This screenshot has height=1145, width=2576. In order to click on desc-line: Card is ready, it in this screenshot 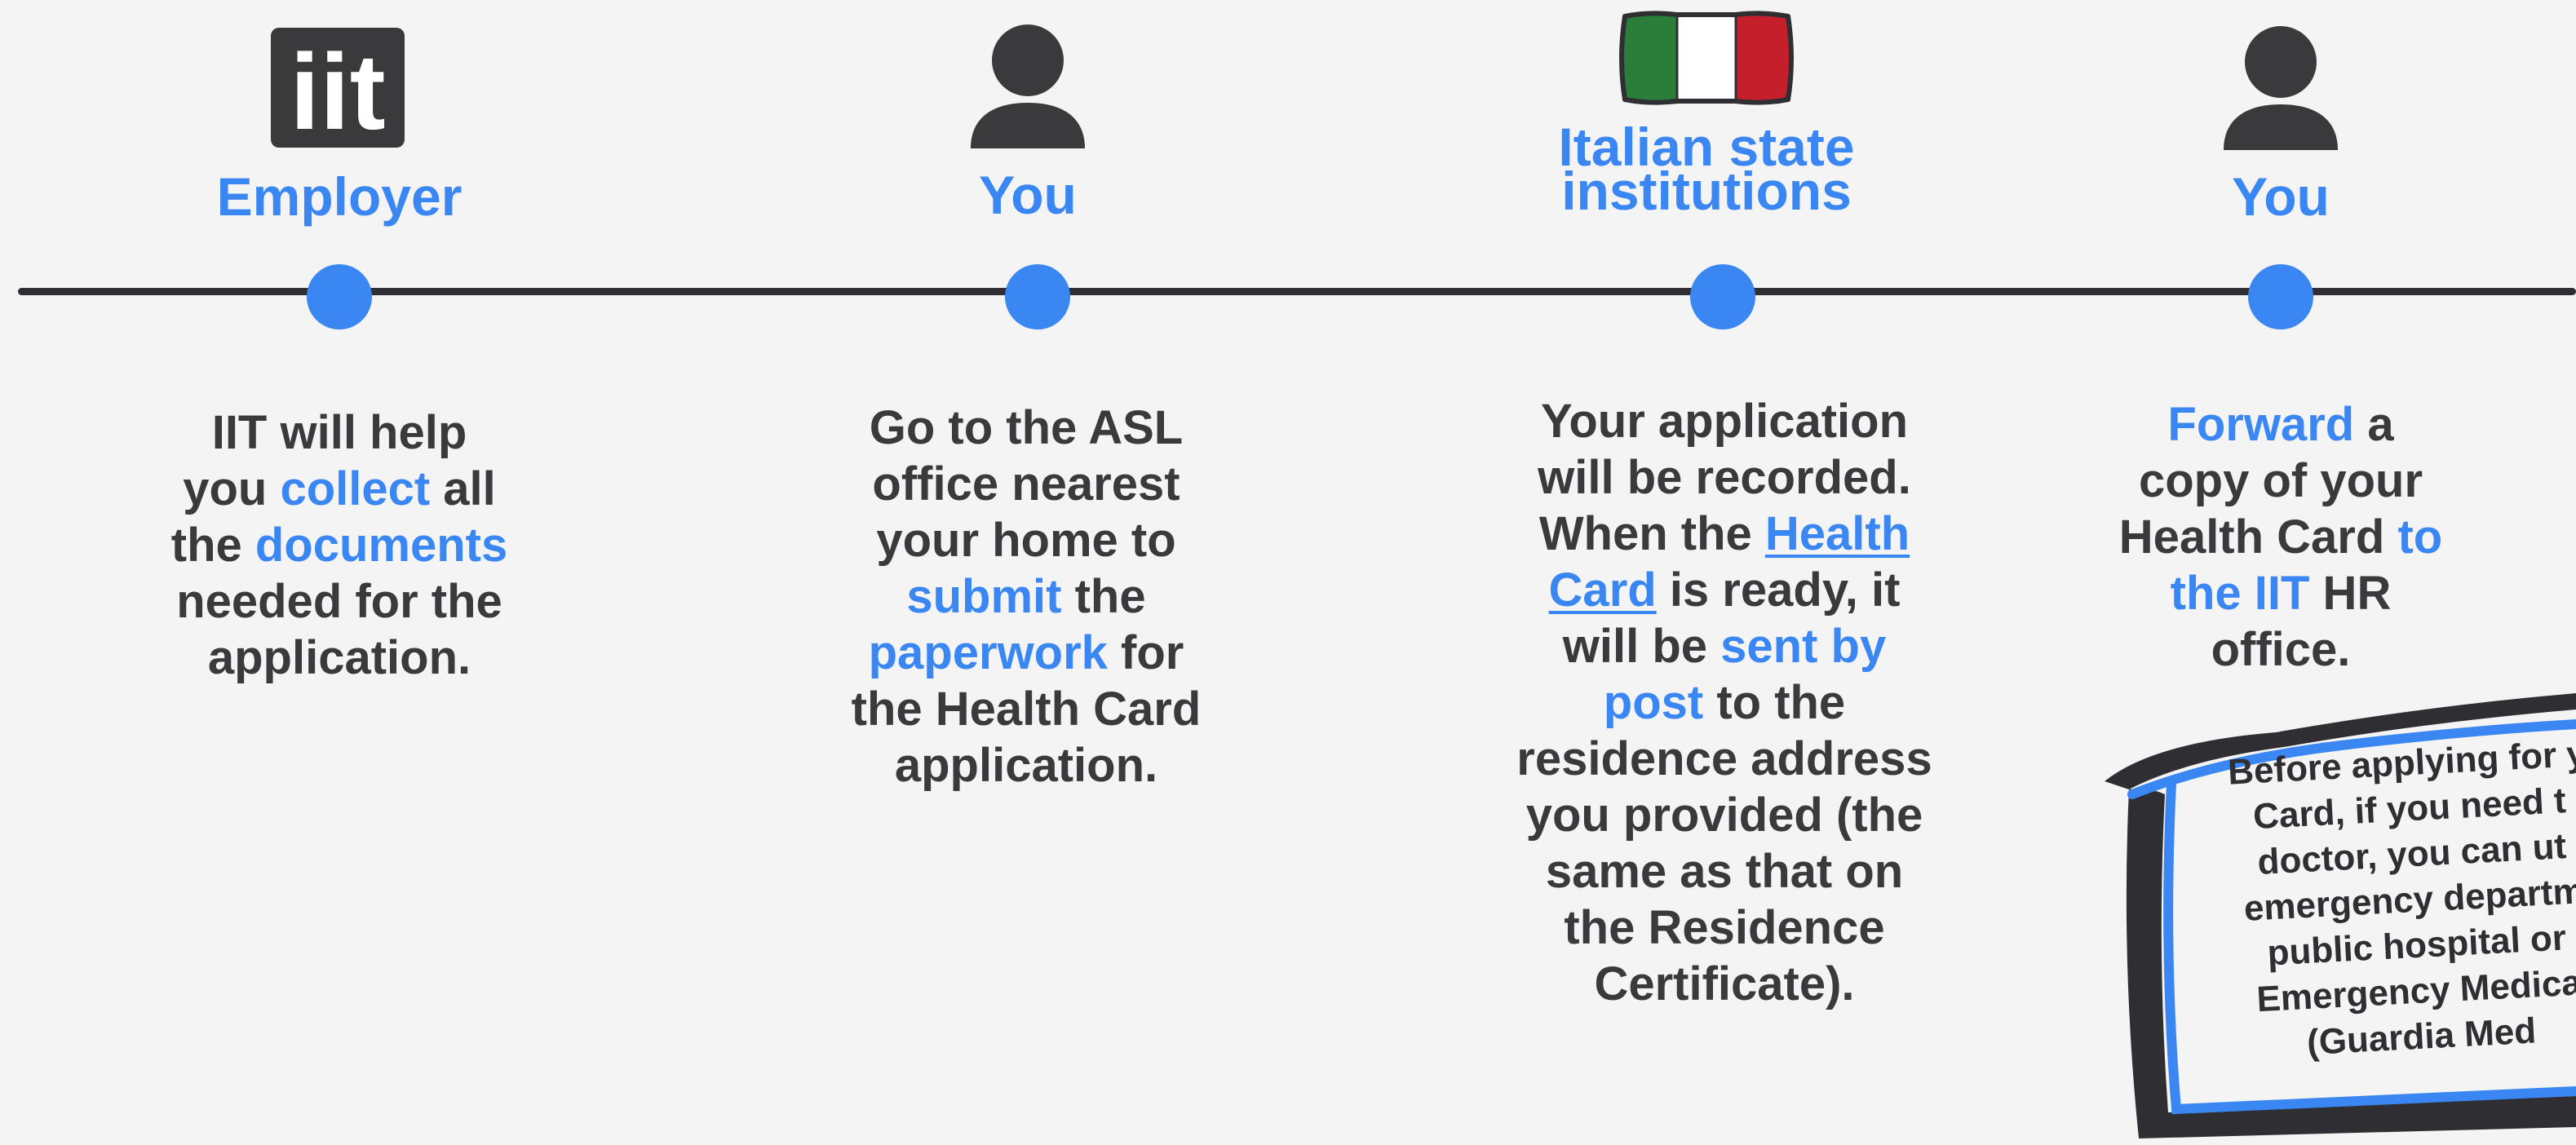, I will do `click(1724, 590)`.